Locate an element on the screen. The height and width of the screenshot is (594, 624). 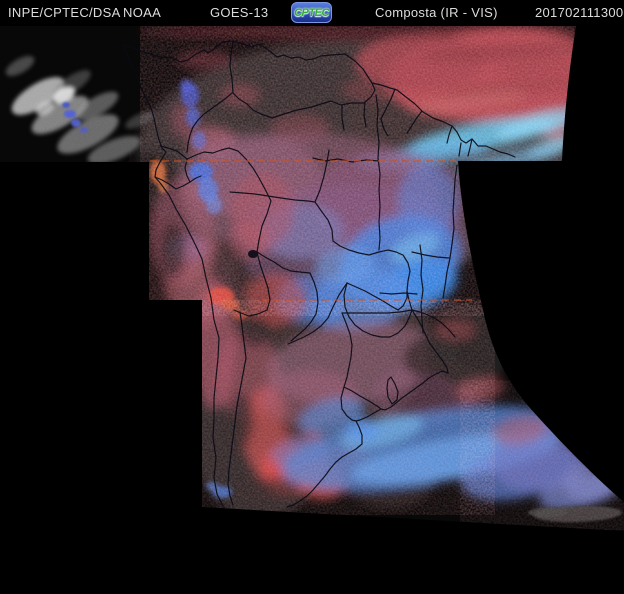
product-label: Composta (IR - VIS) is located at coordinates (436, 12).